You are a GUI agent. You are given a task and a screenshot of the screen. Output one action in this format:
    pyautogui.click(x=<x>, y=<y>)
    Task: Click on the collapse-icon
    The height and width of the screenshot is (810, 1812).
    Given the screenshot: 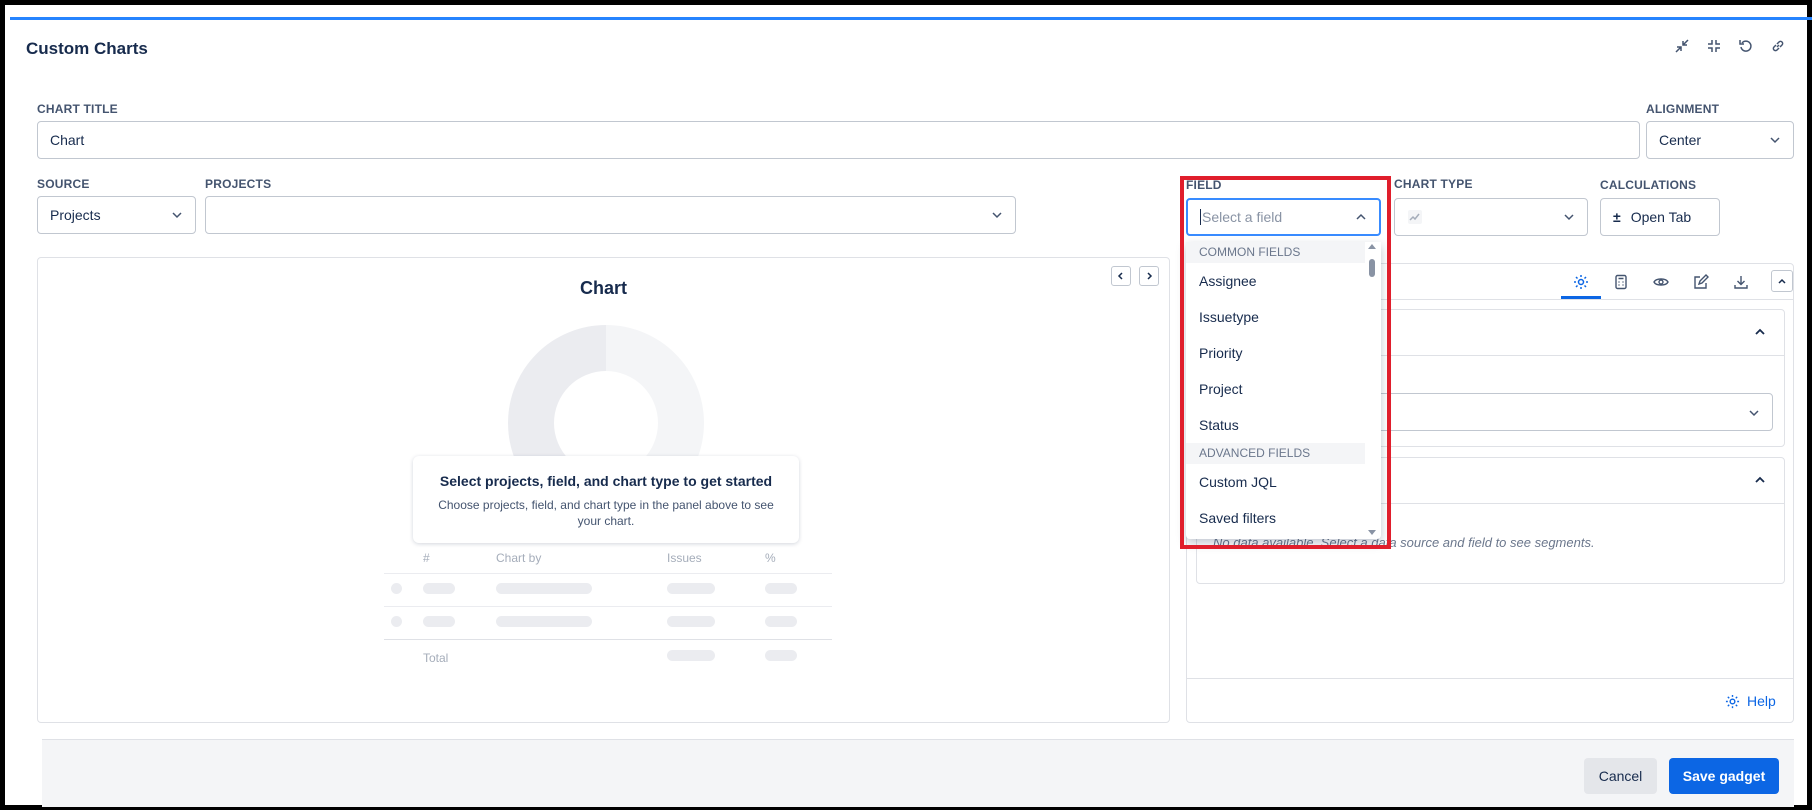 What is the action you would take?
    pyautogui.click(x=1682, y=46)
    